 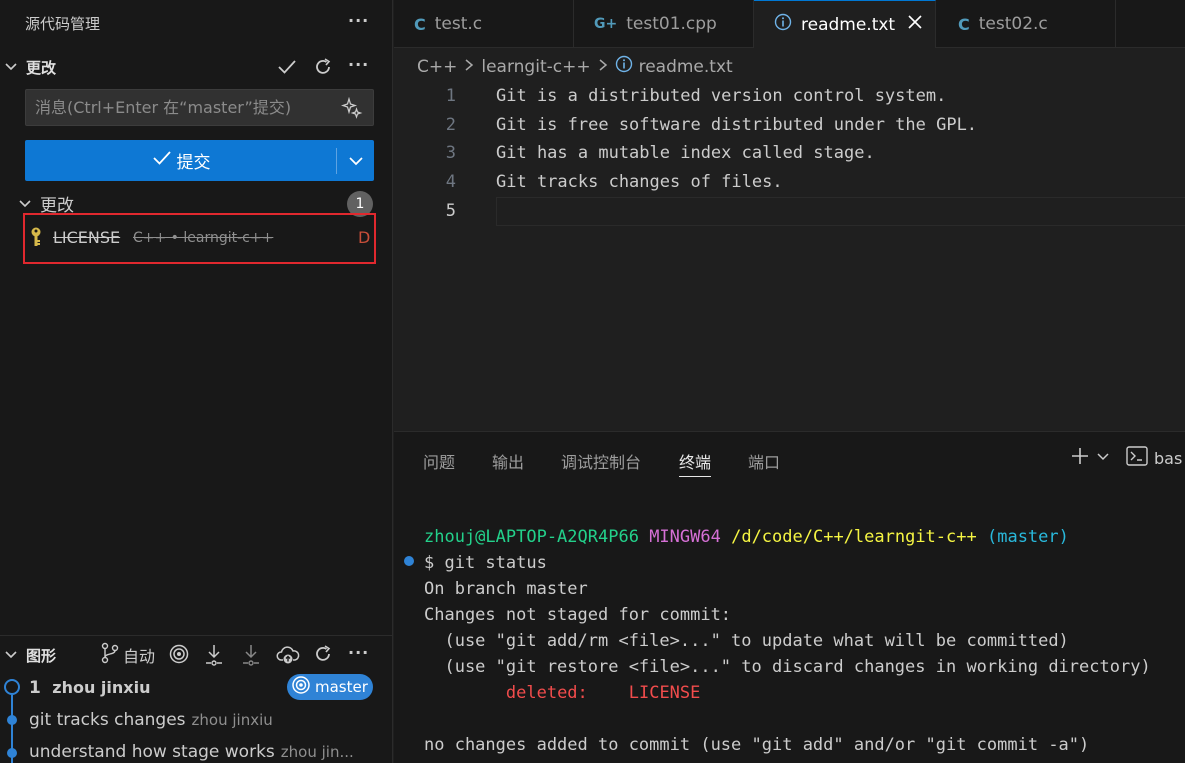 What do you see at coordinates (35, 688) in the screenshot?
I see `graph-incoming-count: 1` at bounding box center [35, 688].